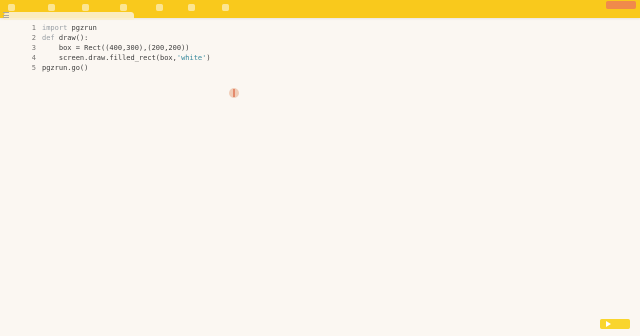 The width and height of the screenshot is (640, 336). Describe the element at coordinates (326, 48) in the screenshot. I see `code-line: 3 box = Rect((400,300),(200,200))` at that location.